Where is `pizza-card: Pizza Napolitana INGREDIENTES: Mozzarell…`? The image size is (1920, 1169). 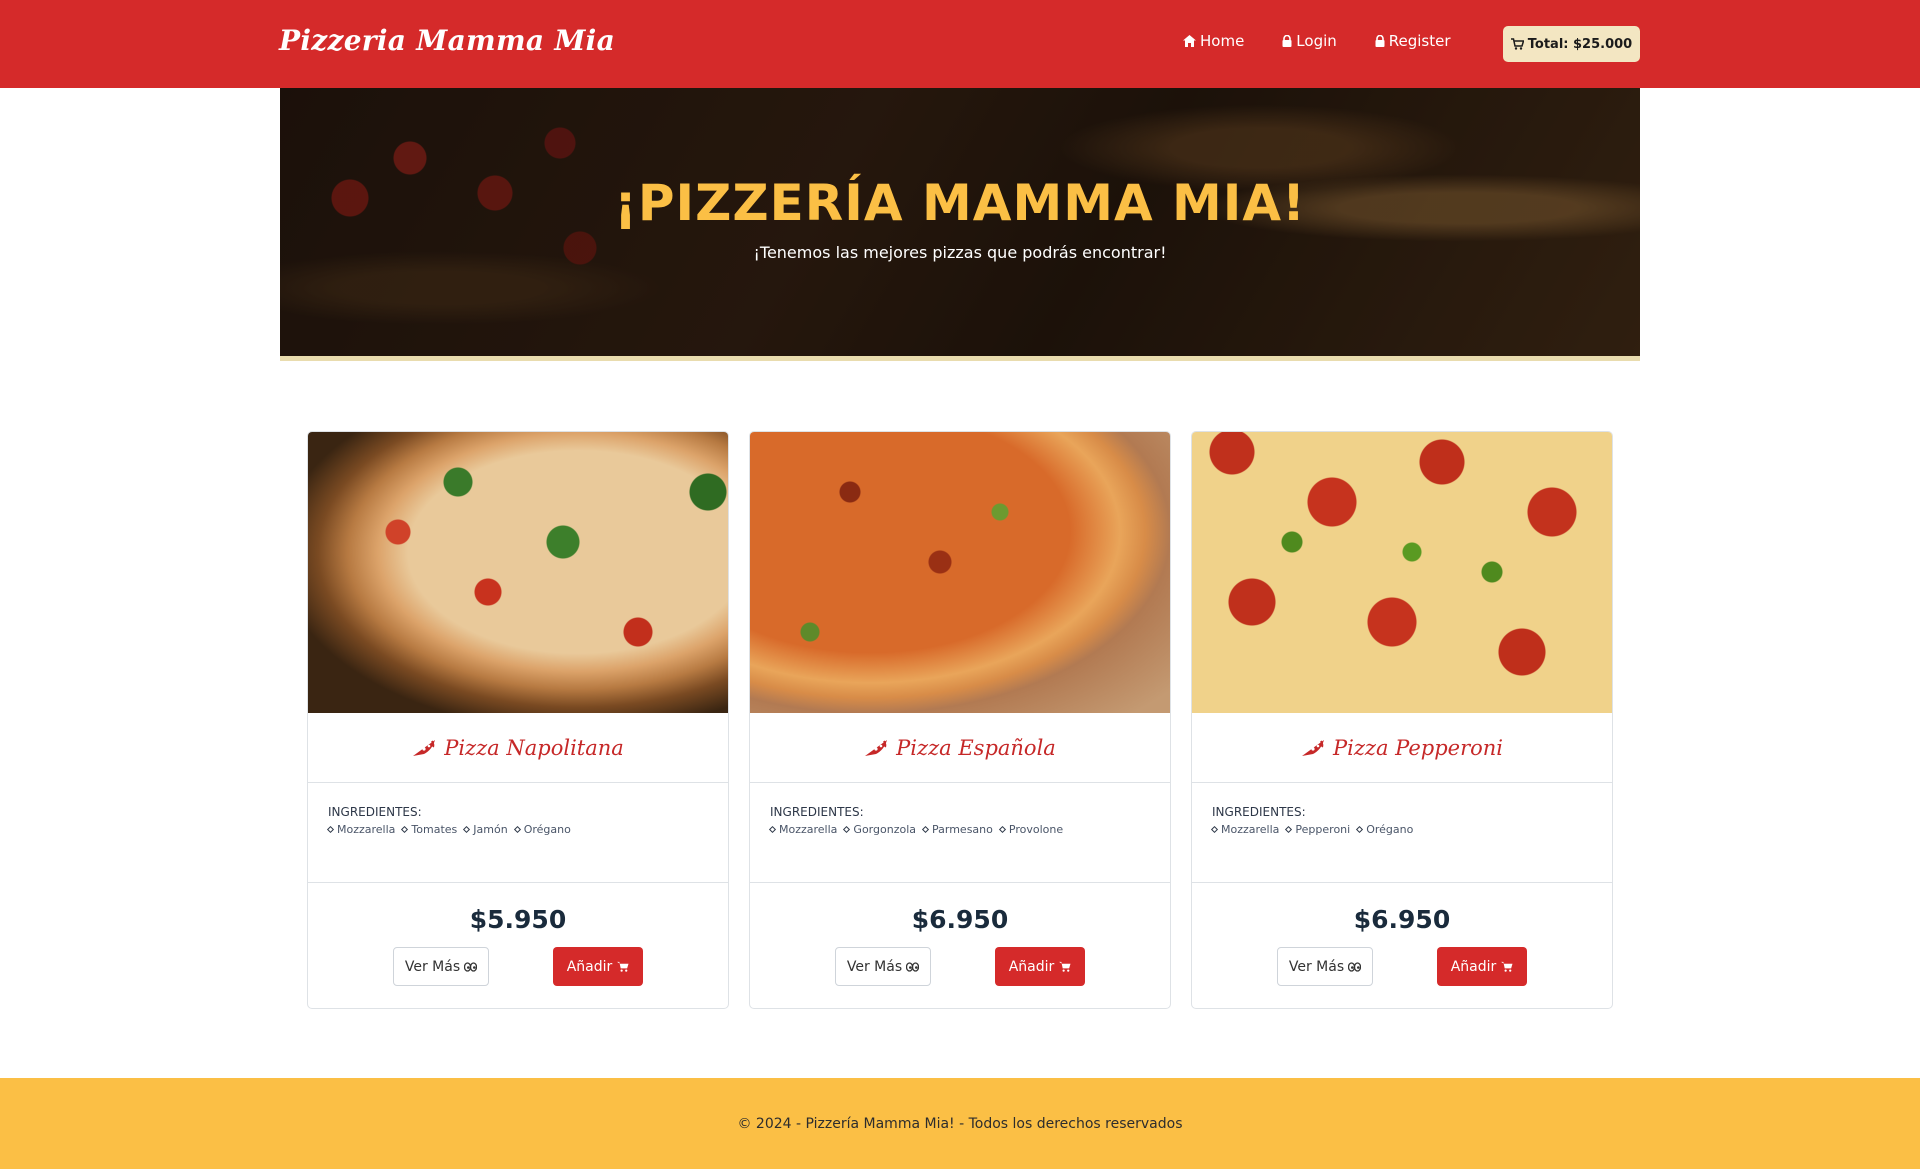
pizza-card: Pizza Napolitana INGREDIENTES: Mozzarell… is located at coordinates (518, 720).